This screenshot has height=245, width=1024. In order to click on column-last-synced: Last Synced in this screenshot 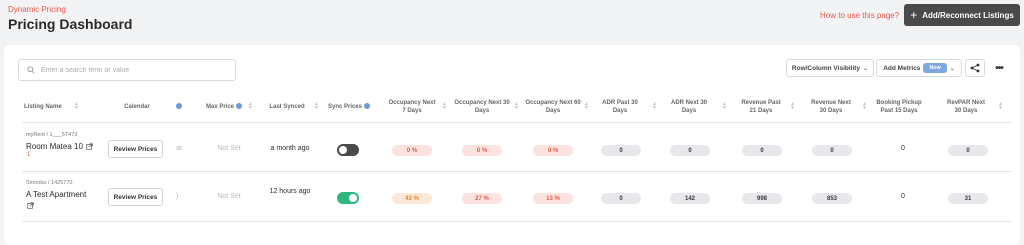, I will do `click(287, 107)`.